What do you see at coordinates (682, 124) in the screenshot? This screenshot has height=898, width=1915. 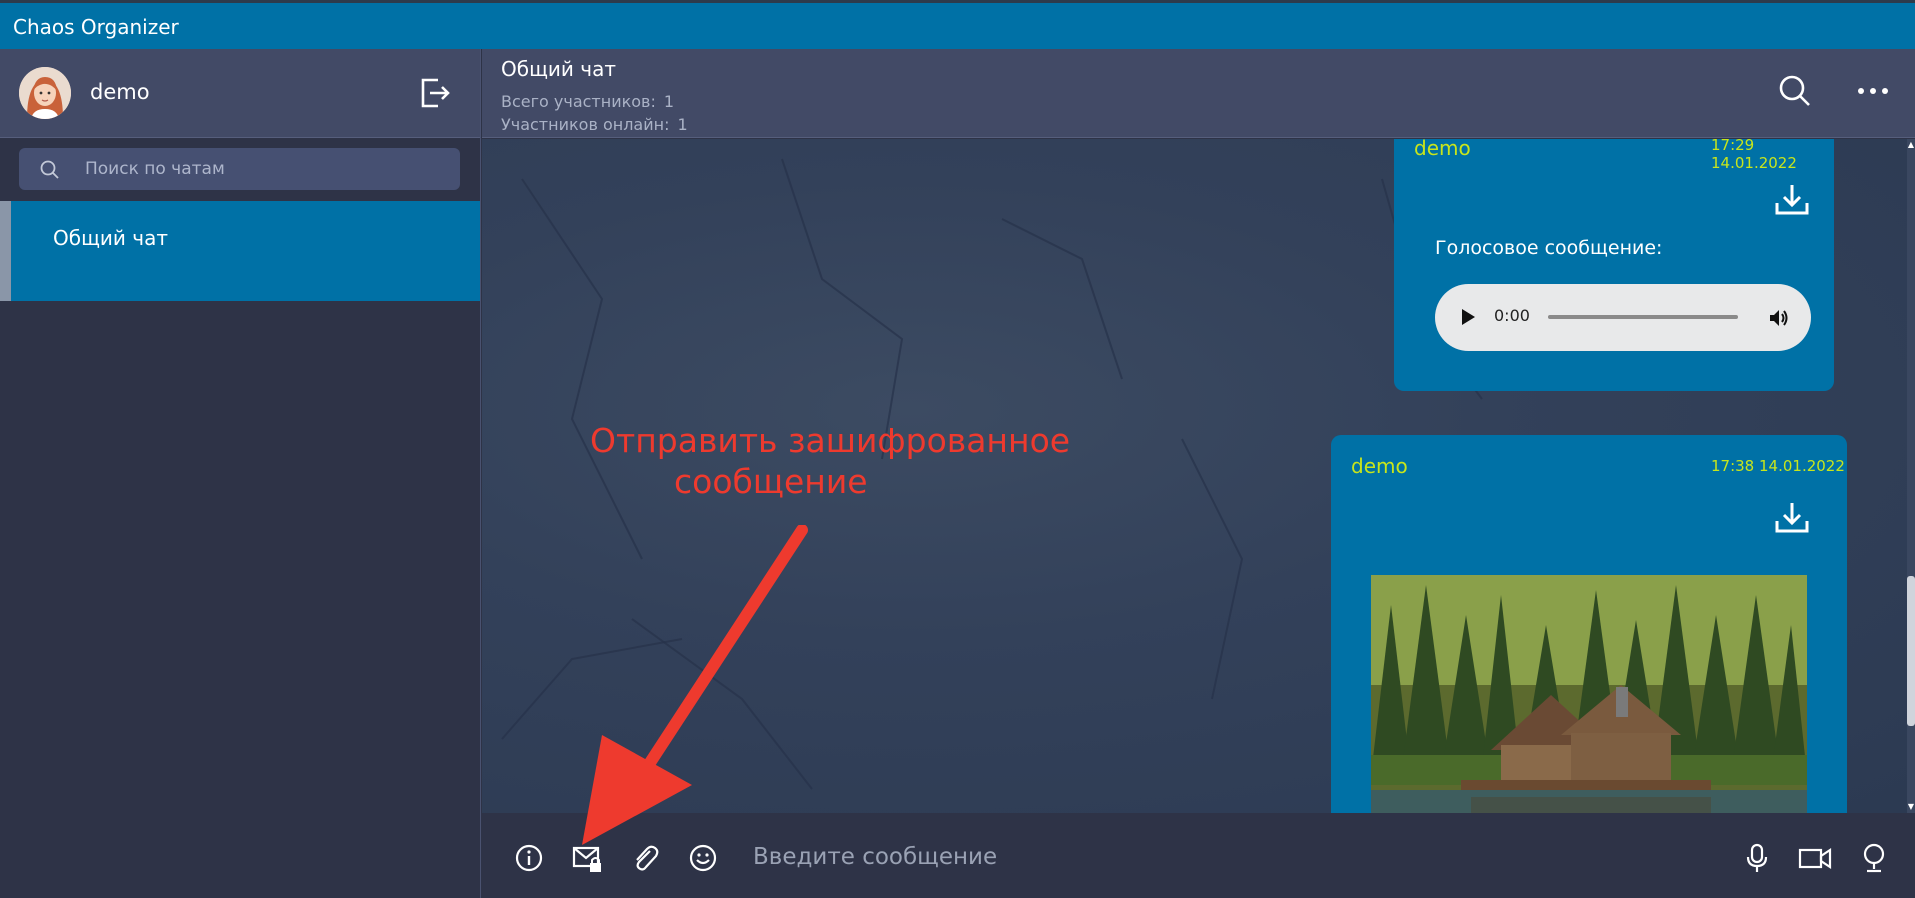 I see `online-value: 1` at bounding box center [682, 124].